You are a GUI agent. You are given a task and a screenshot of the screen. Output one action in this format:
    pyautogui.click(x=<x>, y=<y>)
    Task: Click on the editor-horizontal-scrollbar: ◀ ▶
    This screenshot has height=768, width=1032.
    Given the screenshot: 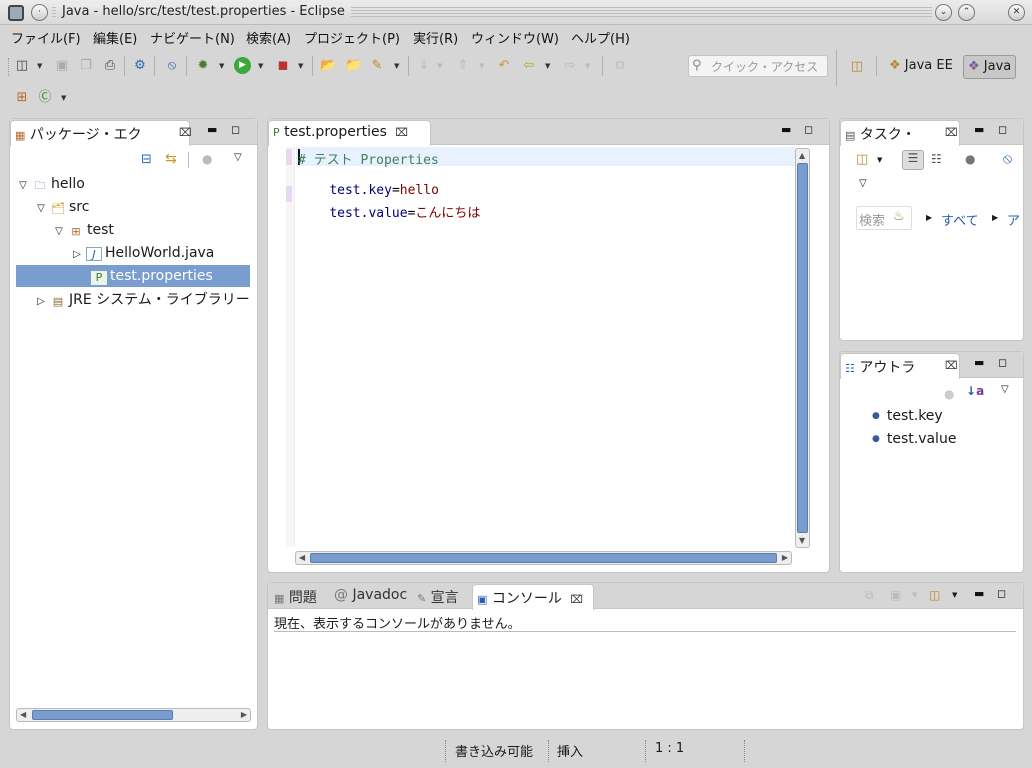 What is the action you would take?
    pyautogui.click(x=543, y=558)
    